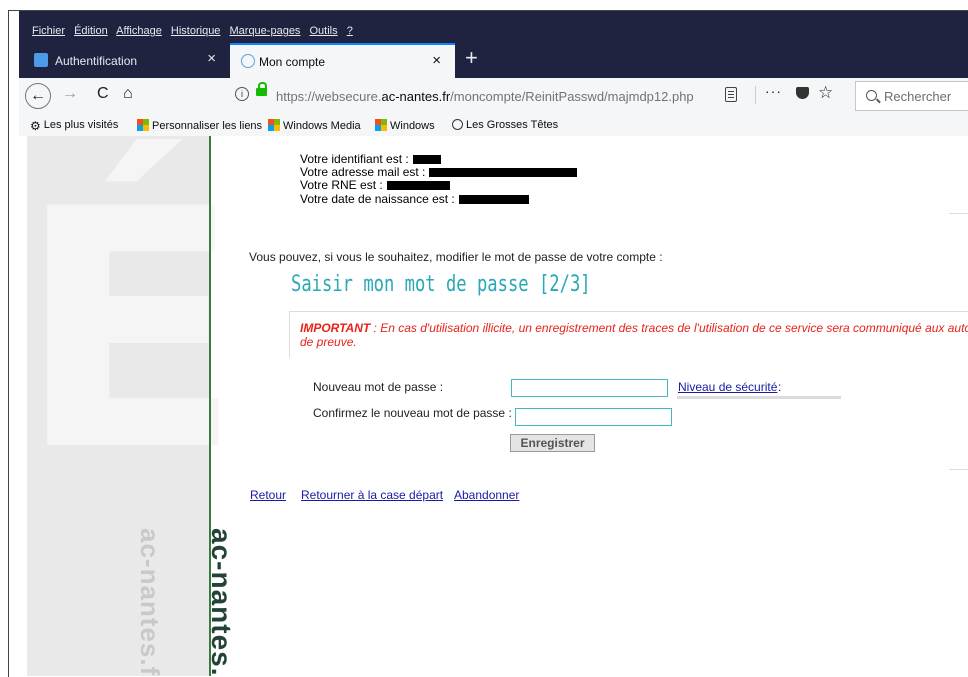 The image size is (968, 677). I want to click on link-case-depart: Retourner à la case départ, so click(372, 495).